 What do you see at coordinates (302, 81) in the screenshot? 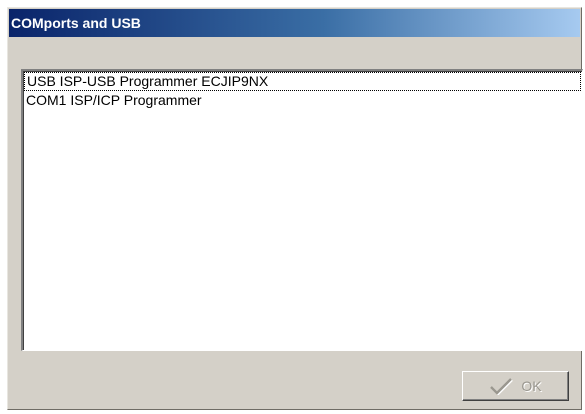
I see `list-item-usb-programmer: USB ISP-USB Programmer ECJIP9NX` at bounding box center [302, 81].